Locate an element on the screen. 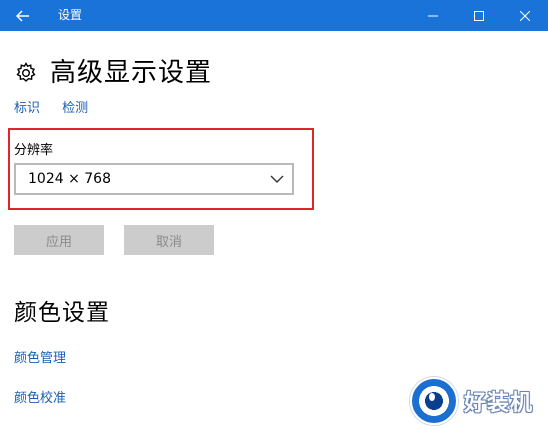 This screenshot has height=429, width=548. detect-link: 检测 is located at coordinates (75, 108).